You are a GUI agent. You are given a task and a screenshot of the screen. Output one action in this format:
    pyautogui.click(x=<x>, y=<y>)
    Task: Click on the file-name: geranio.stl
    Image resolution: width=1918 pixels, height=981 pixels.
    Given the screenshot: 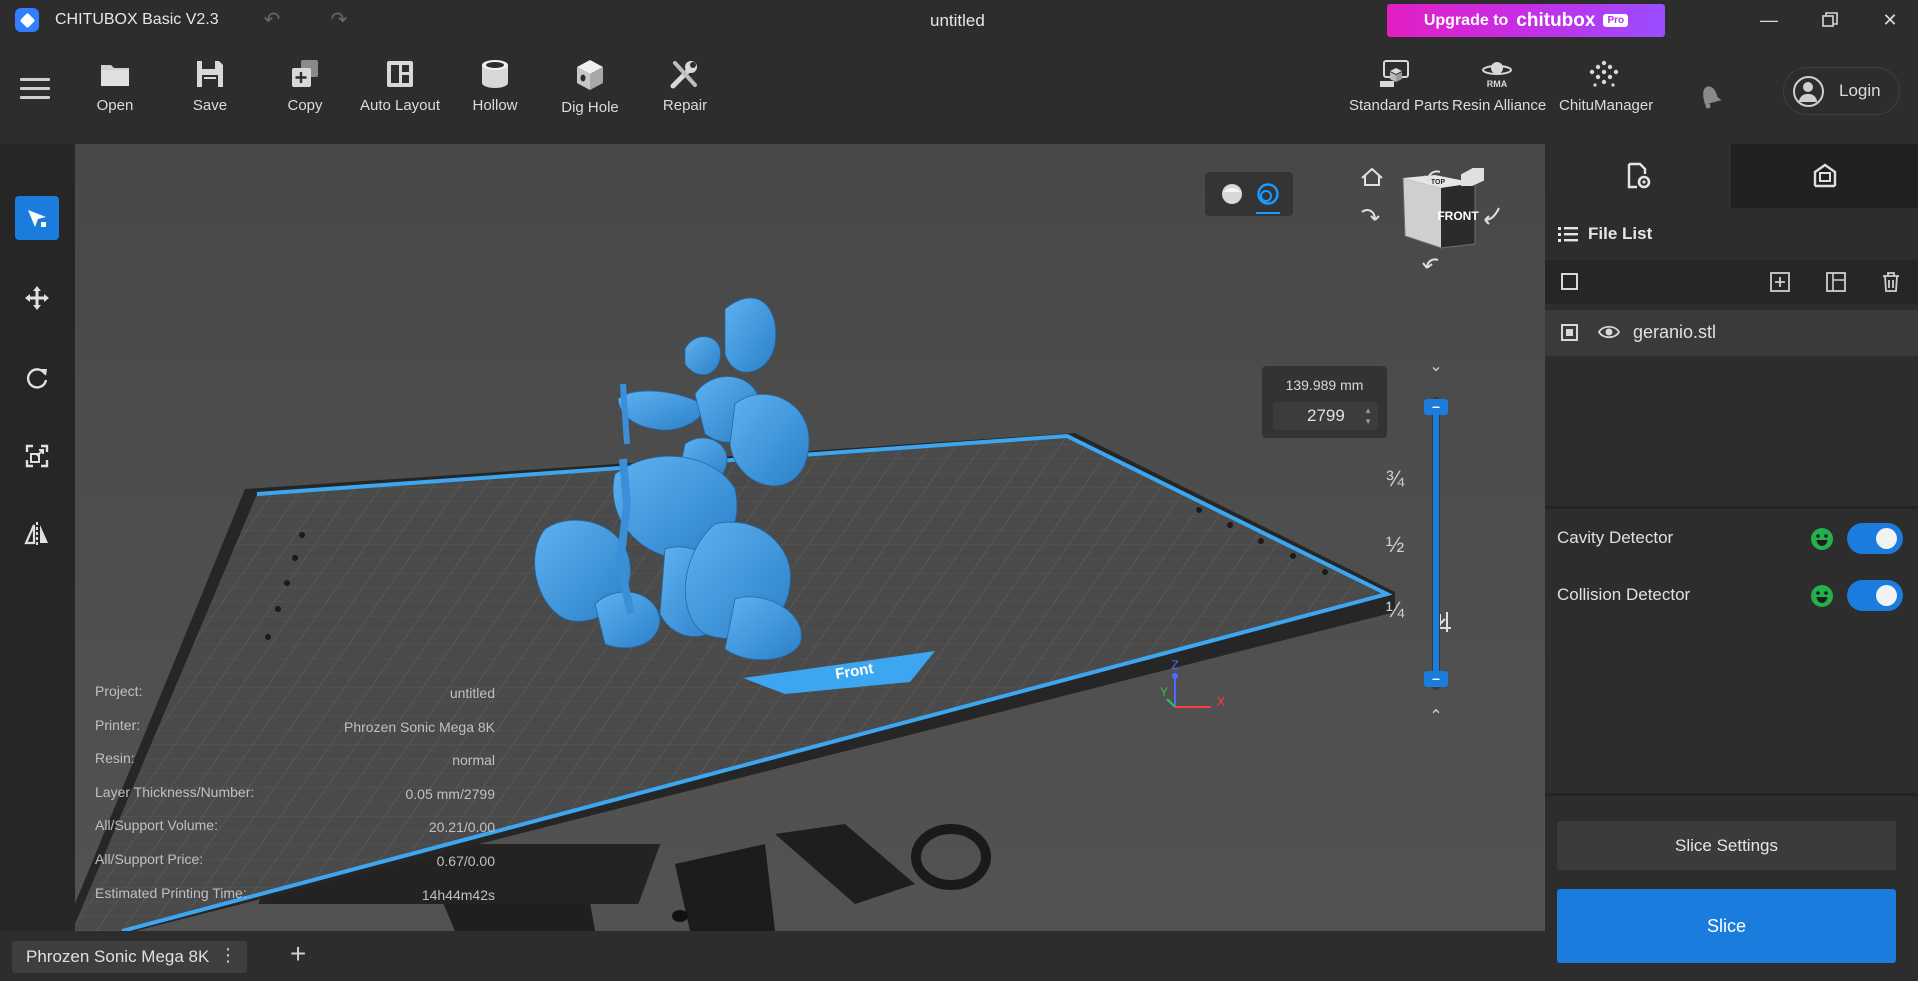 What is the action you would take?
    pyautogui.click(x=1675, y=332)
    